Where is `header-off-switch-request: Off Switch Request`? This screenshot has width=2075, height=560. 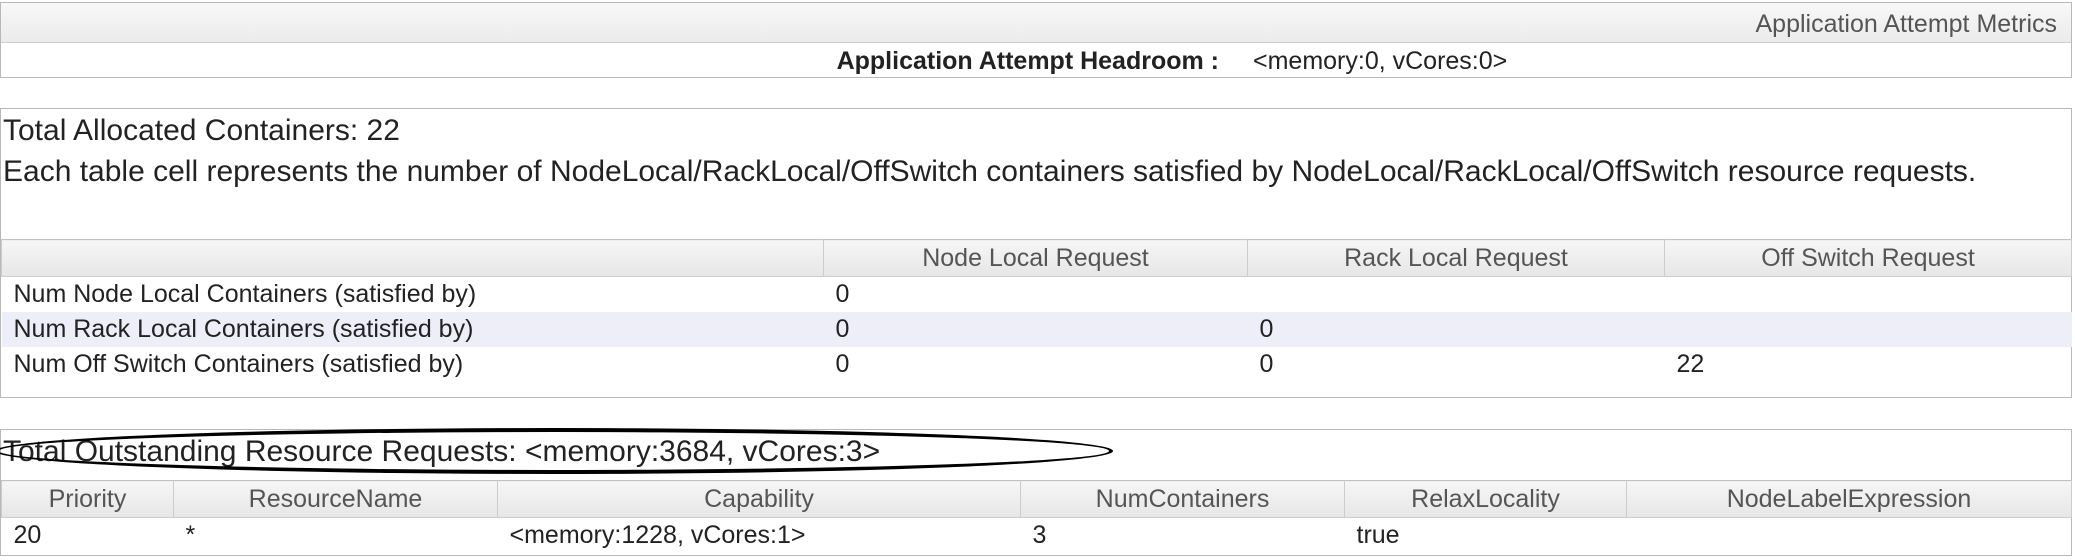
header-off-switch-request: Off Switch Request is located at coordinates (1868, 258).